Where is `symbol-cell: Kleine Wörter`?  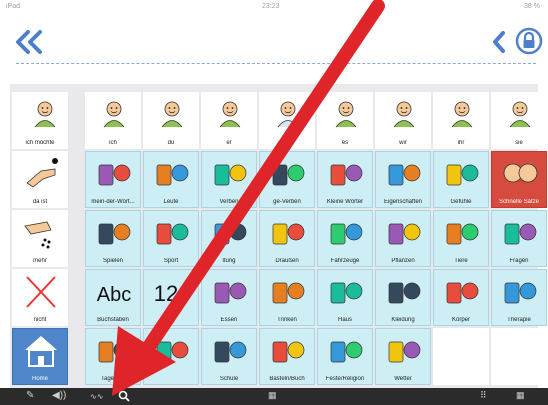 symbol-cell: Kleine Wörter is located at coordinates (345, 179).